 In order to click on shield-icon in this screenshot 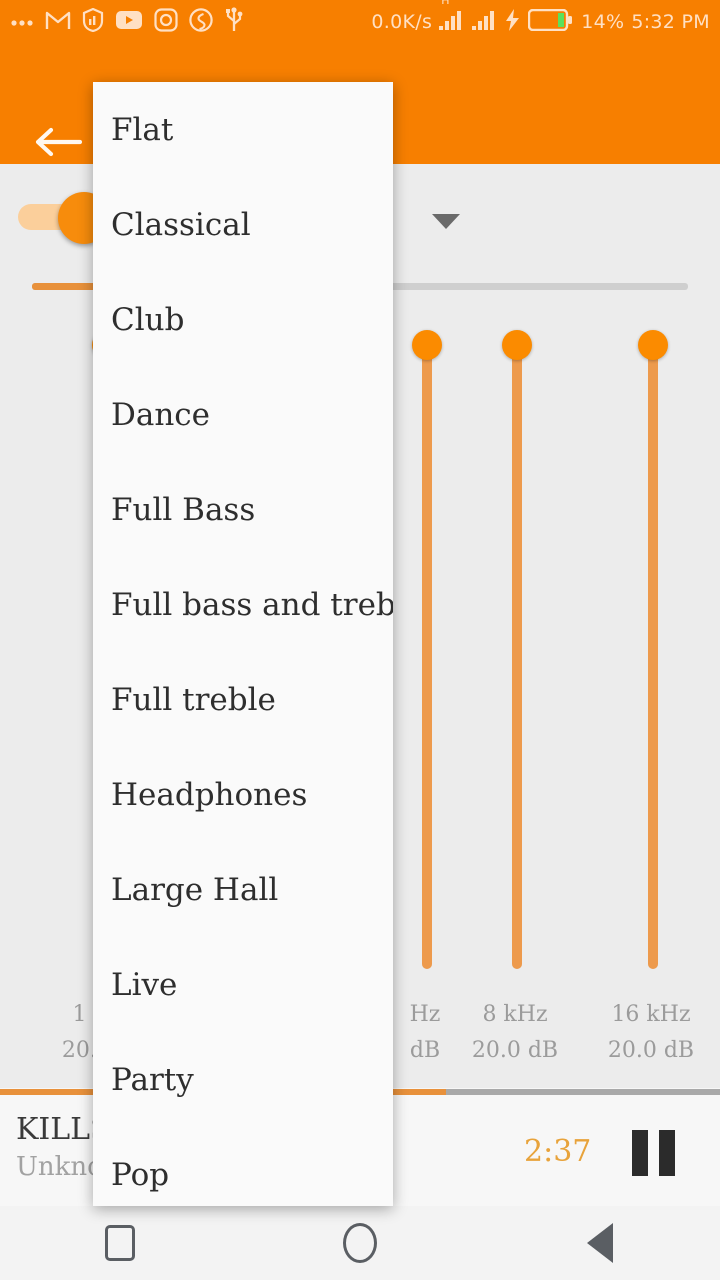, I will do `click(93, 21)`.